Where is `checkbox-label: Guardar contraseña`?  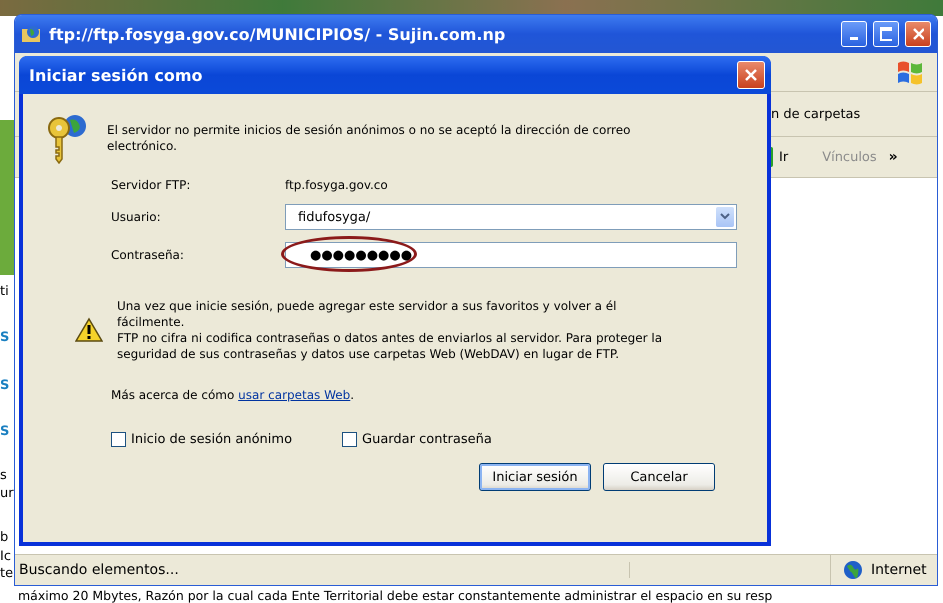 checkbox-label: Guardar contraseña is located at coordinates (427, 439).